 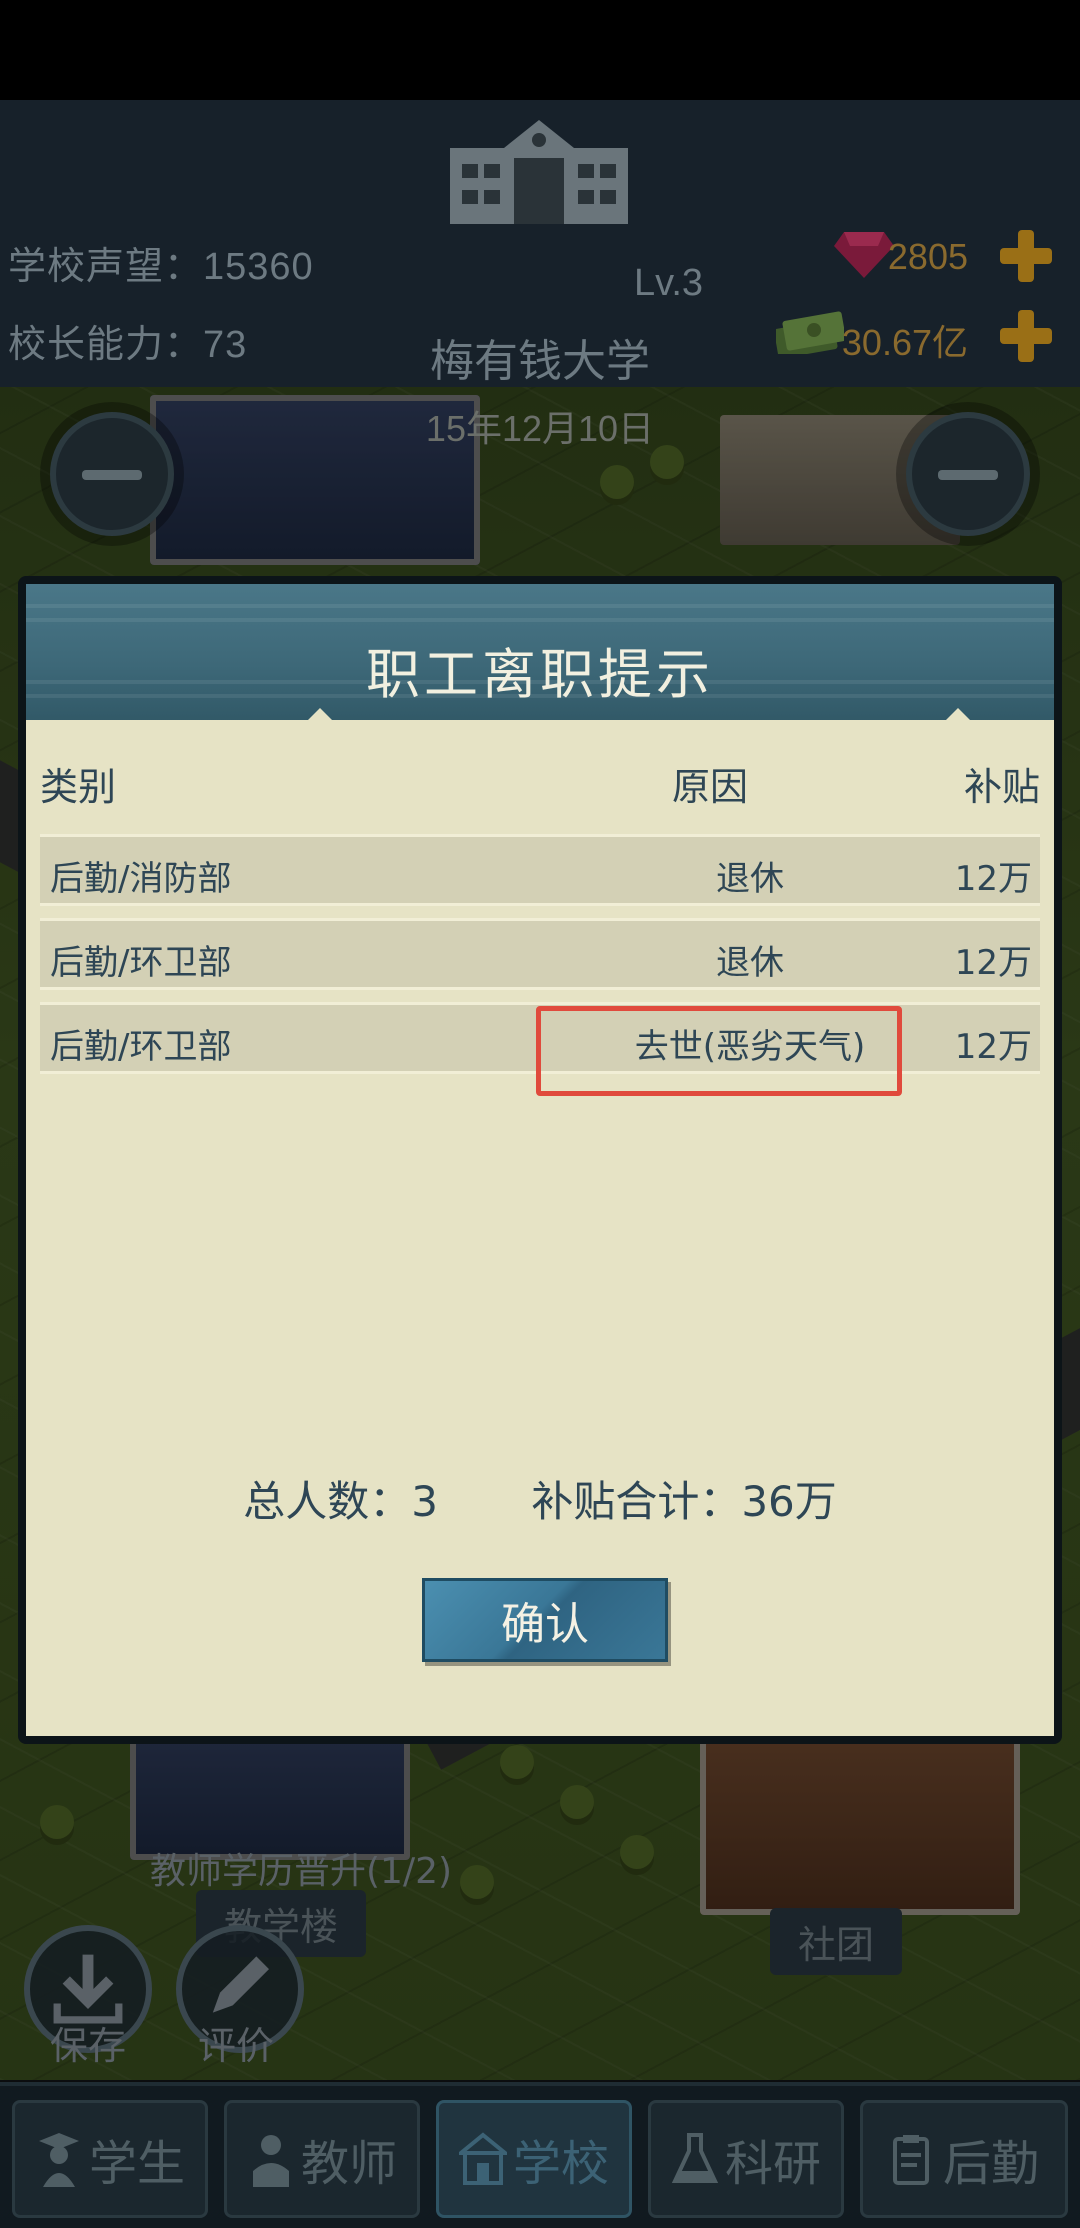 I want to click on gem-count: 2805, so click(x=927, y=256).